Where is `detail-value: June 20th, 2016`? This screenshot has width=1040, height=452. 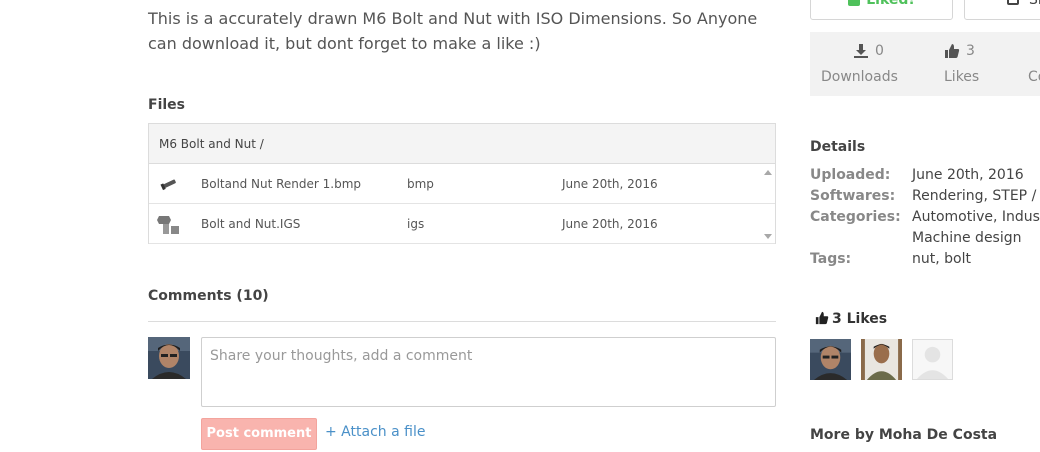
detail-value: June 20th, 2016 is located at coordinates (968, 175).